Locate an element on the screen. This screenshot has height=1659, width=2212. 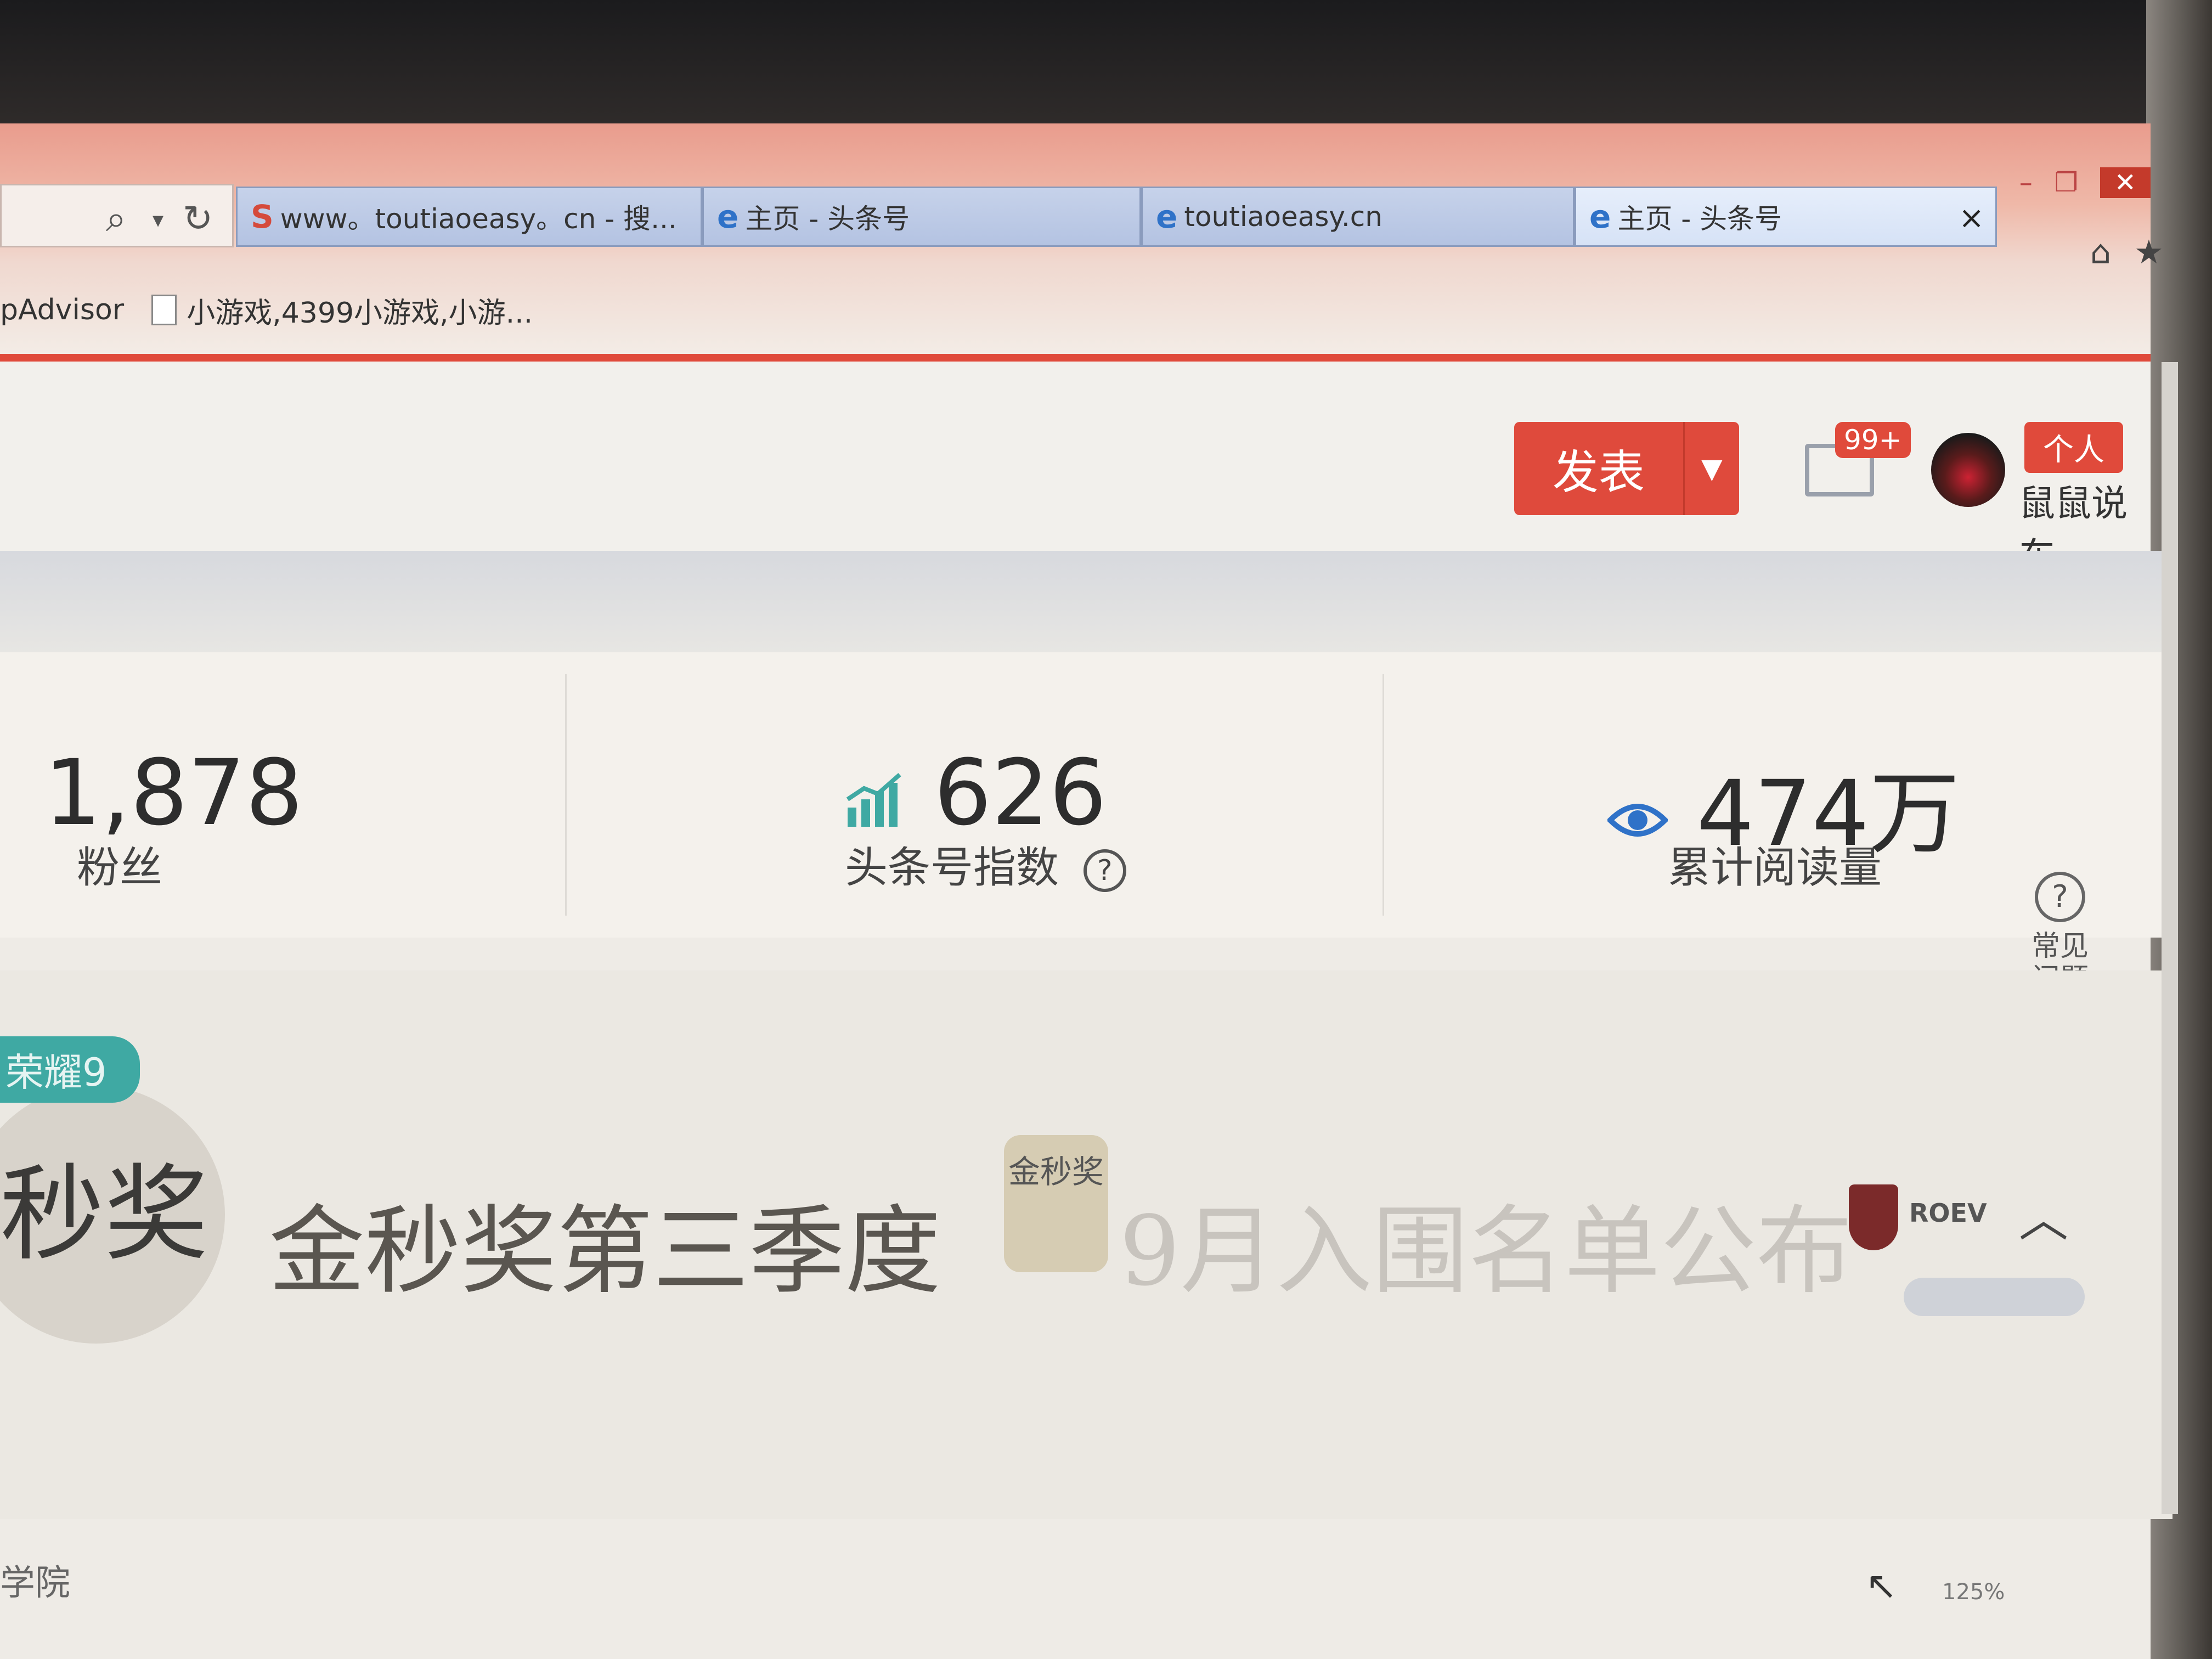
restore-icon: ❐ is located at coordinates (2066, 183).